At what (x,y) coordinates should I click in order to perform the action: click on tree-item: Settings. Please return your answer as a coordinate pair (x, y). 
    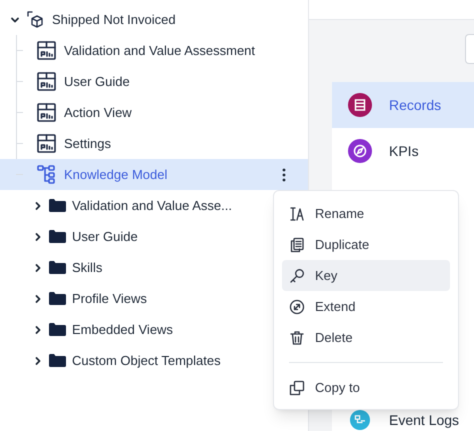
    Looking at the image, I should click on (154, 143).